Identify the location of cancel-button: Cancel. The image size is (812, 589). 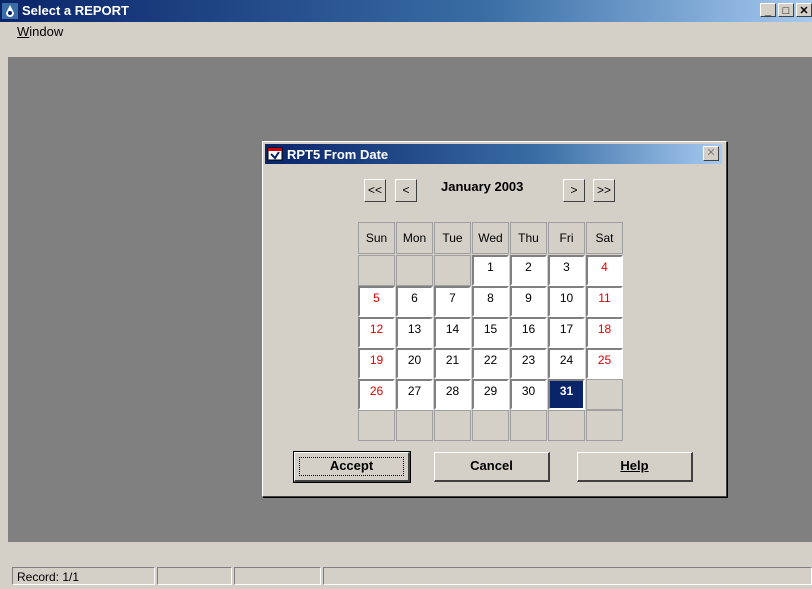
(492, 467).